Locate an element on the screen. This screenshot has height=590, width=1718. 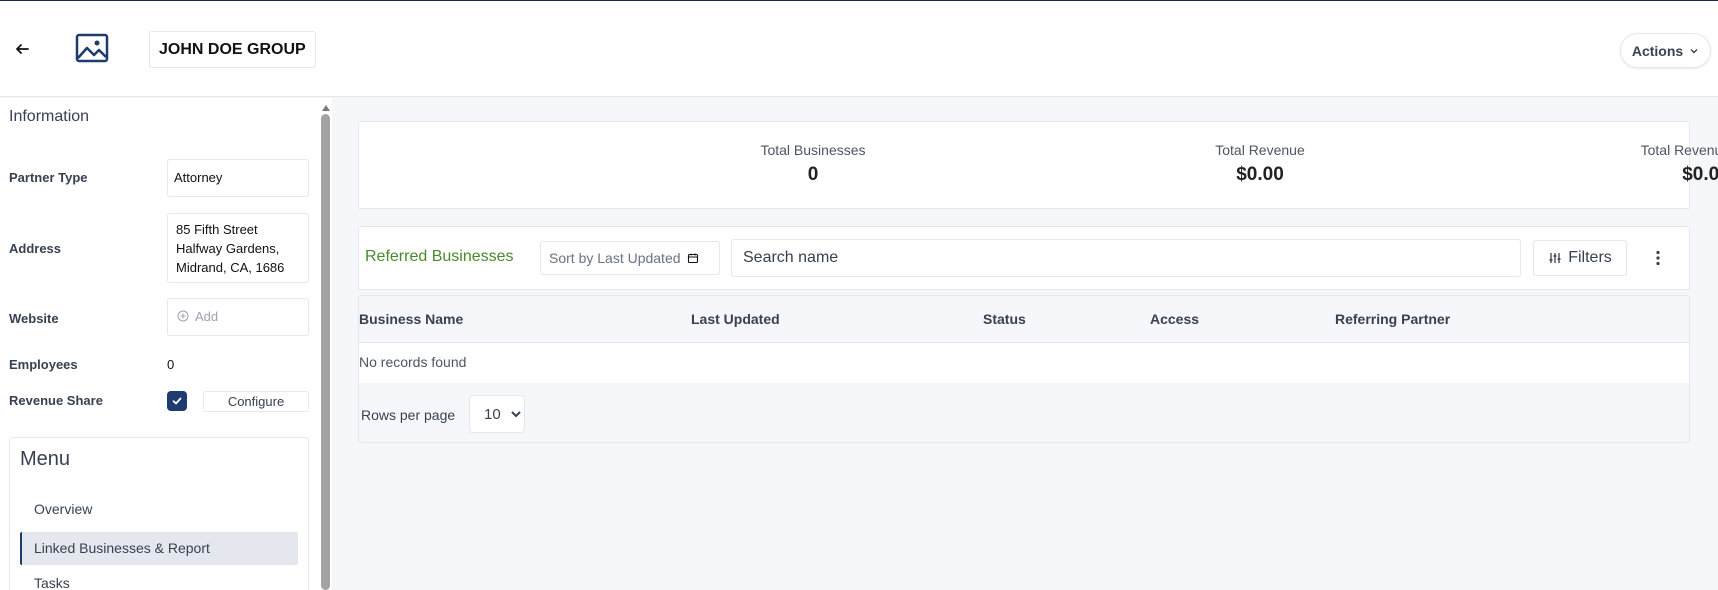
sidebar-scrollbar-thumb is located at coordinates (325, 352).